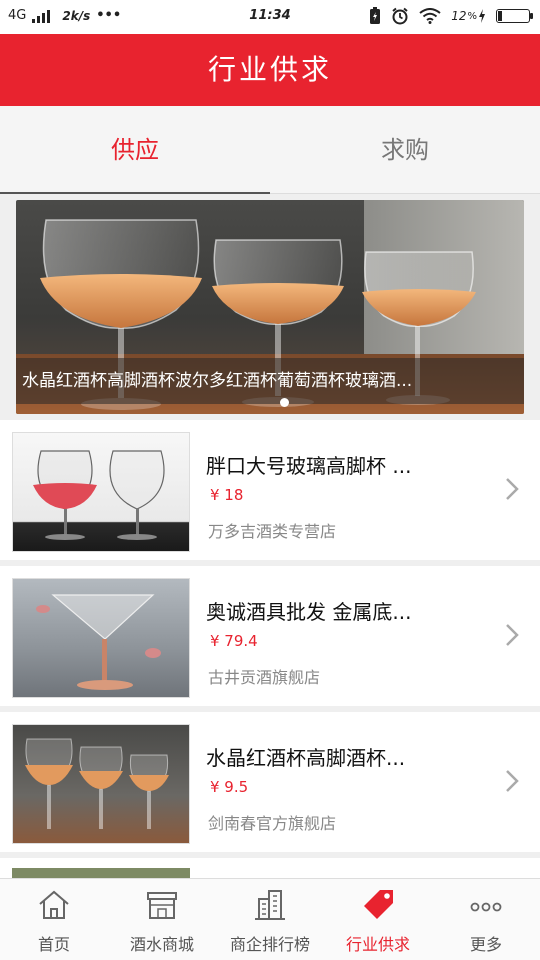  Describe the element at coordinates (54, 904) in the screenshot. I see `home-icon` at that location.